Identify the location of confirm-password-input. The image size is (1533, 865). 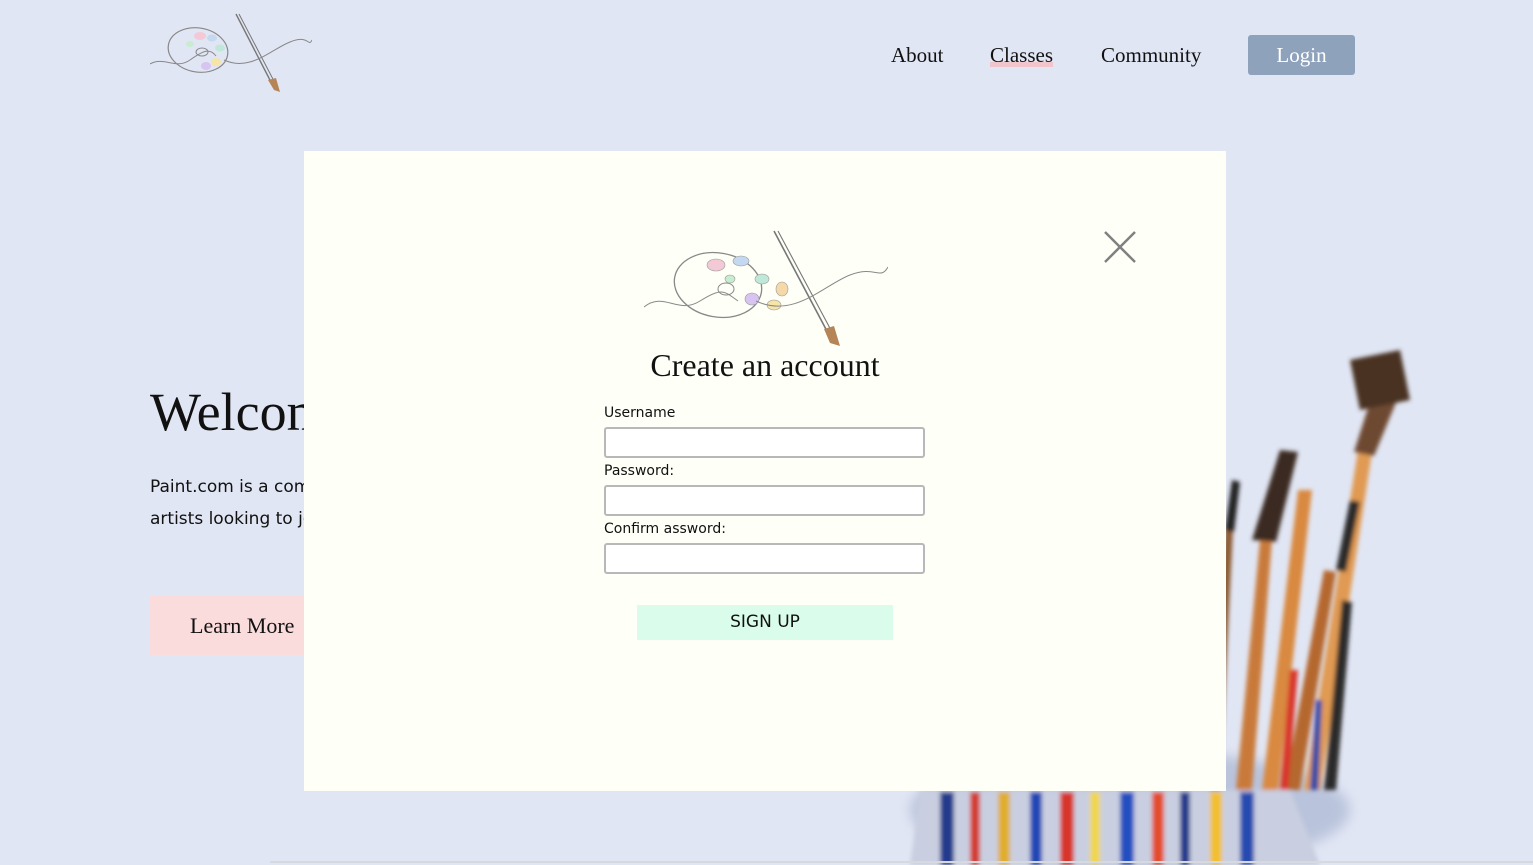
(764, 558).